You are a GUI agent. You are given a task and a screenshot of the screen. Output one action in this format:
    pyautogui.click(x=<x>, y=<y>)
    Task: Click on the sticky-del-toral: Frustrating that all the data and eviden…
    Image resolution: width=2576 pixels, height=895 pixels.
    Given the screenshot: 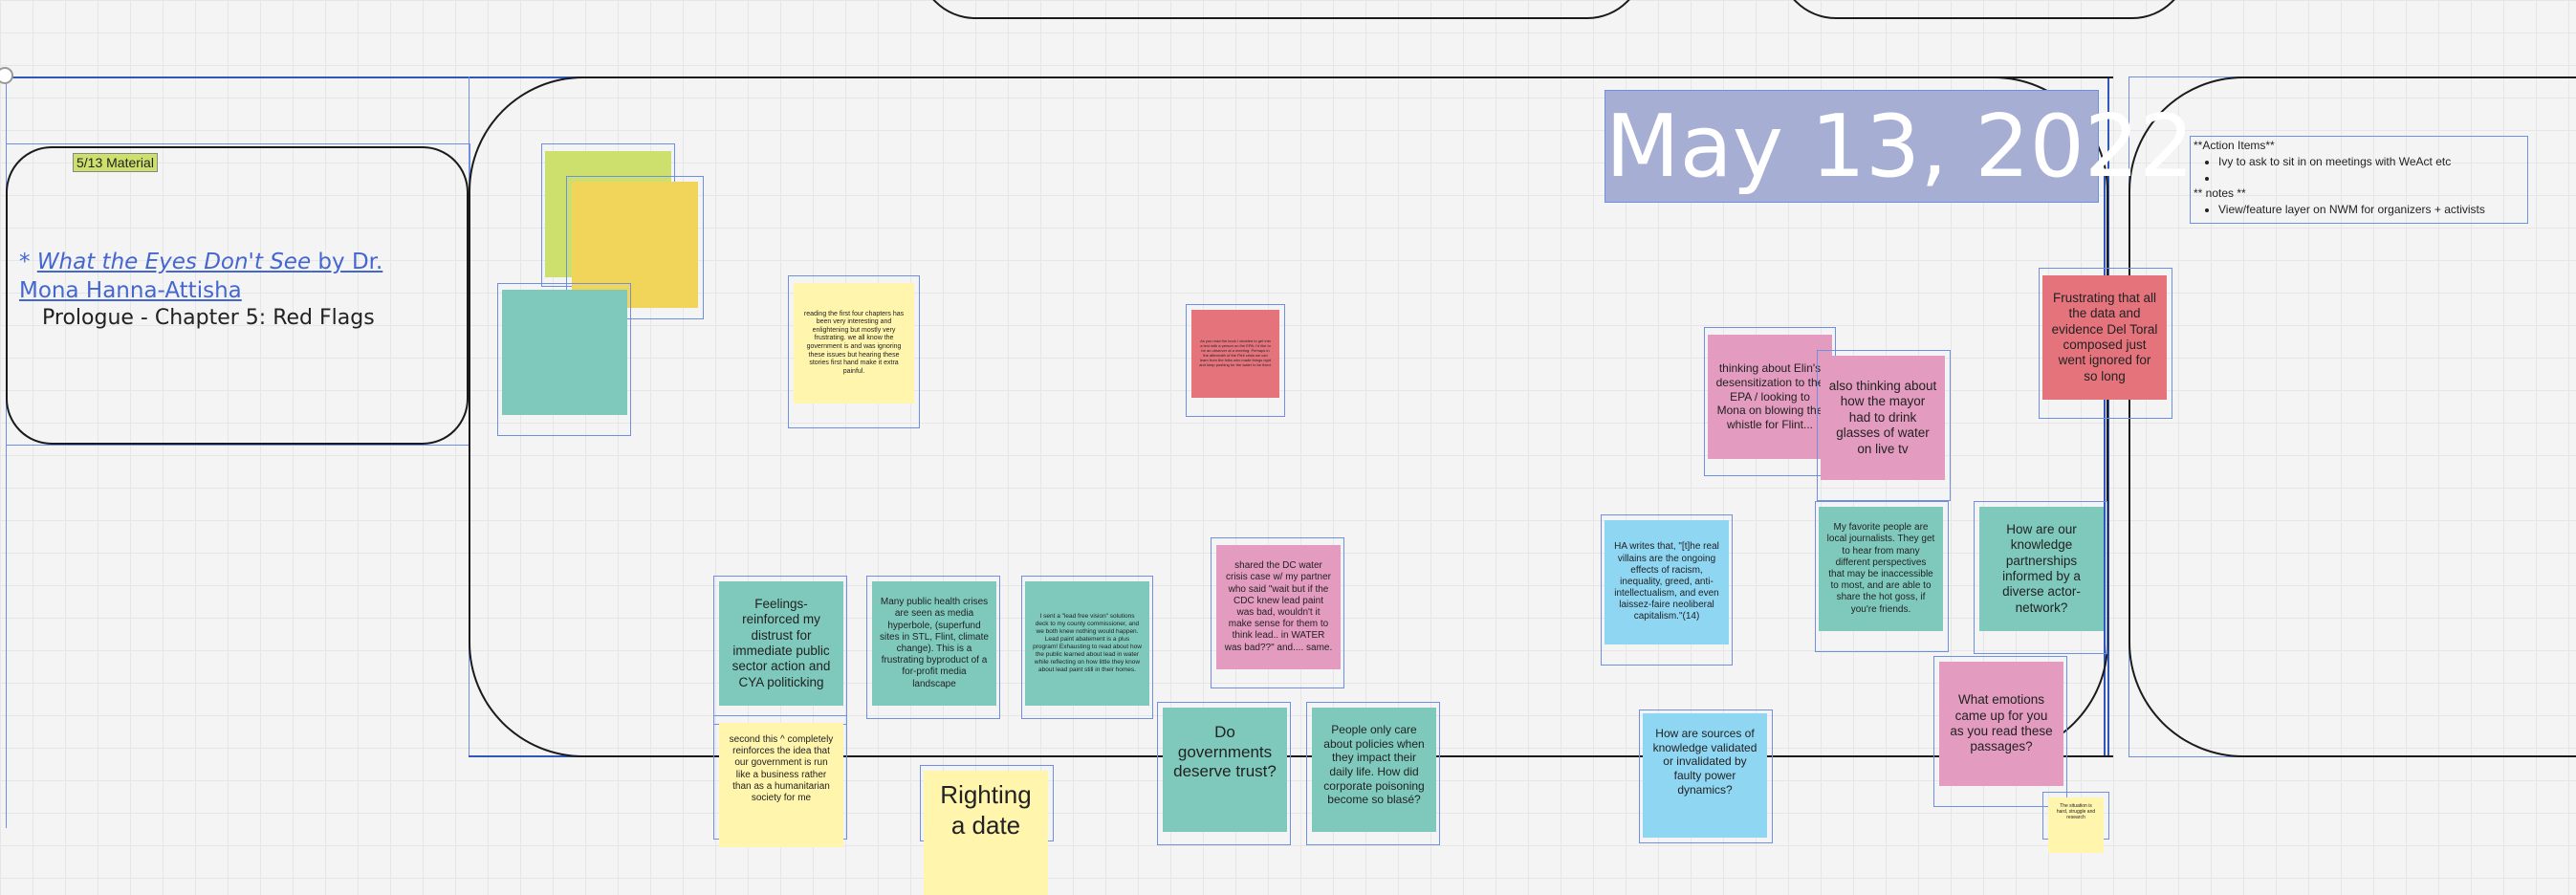 What is the action you would take?
    pyautogui.click(x=2104, y=338)
    